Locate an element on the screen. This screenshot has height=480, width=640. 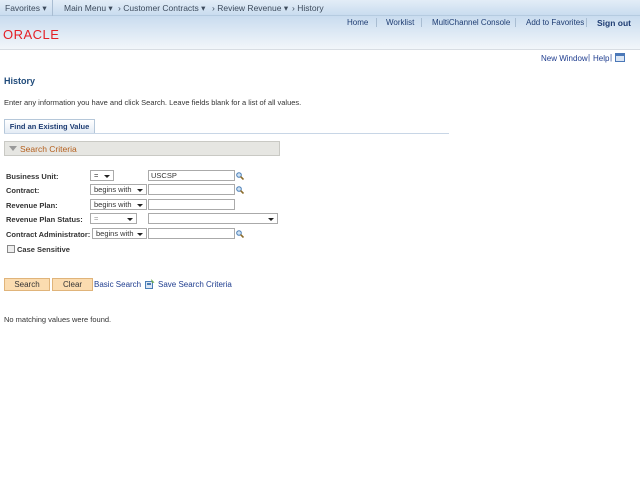
oracle-logo: ORACLE is located at coordinates (31, 34).